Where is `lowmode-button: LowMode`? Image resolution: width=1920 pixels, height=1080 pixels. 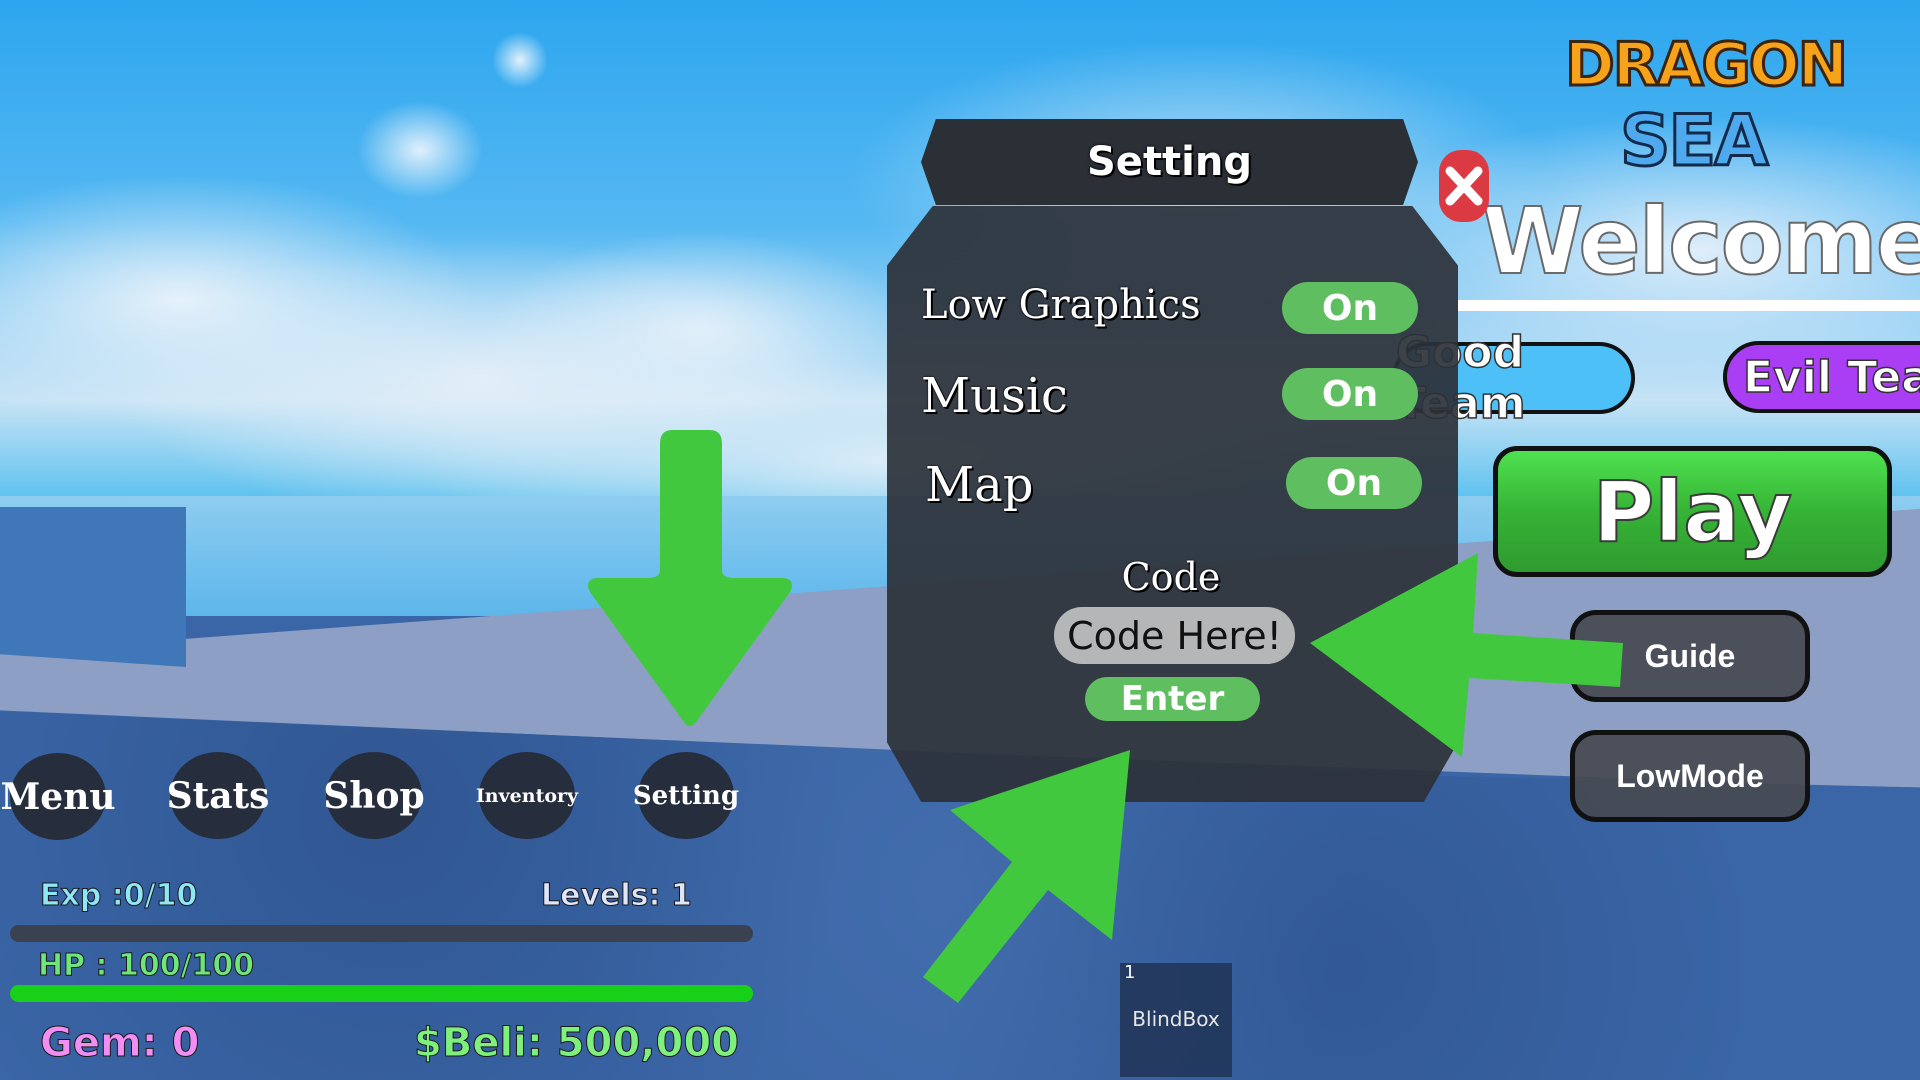
lowmode-button: LowMode is located at coordinates (1690, 776).